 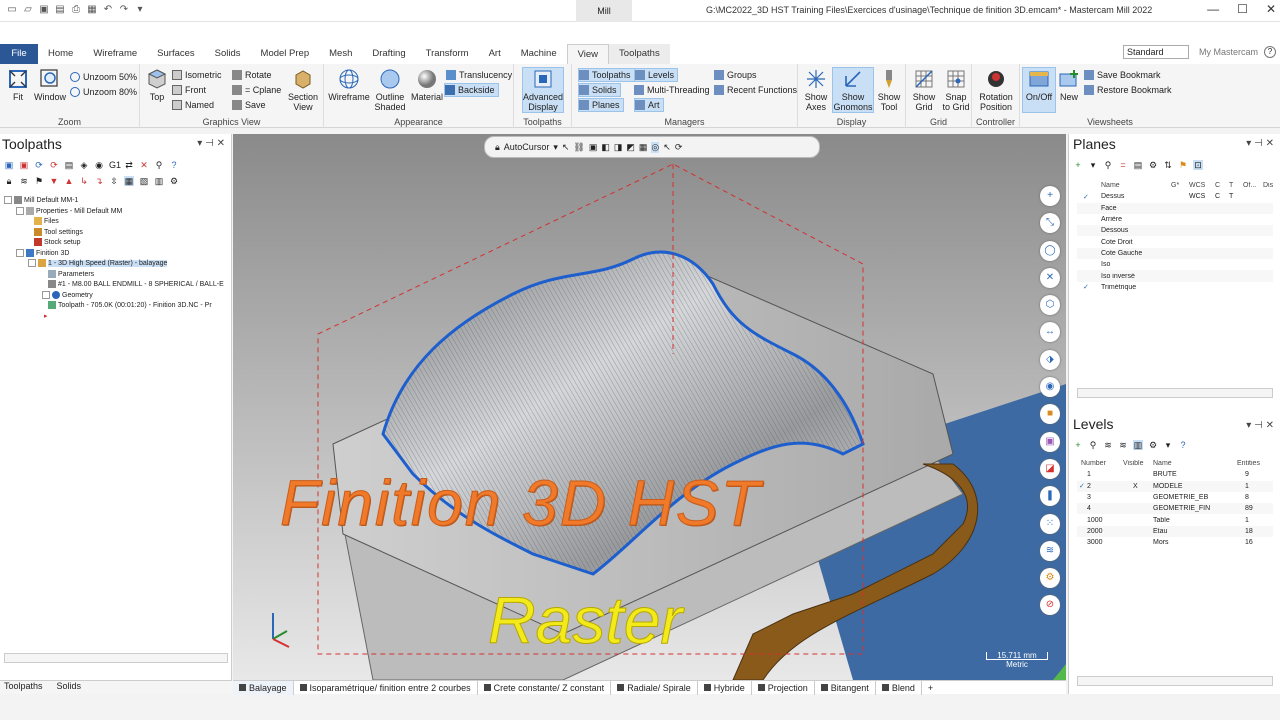 I want to click on lock-icon: ⚲, so click(x=159, y=165).